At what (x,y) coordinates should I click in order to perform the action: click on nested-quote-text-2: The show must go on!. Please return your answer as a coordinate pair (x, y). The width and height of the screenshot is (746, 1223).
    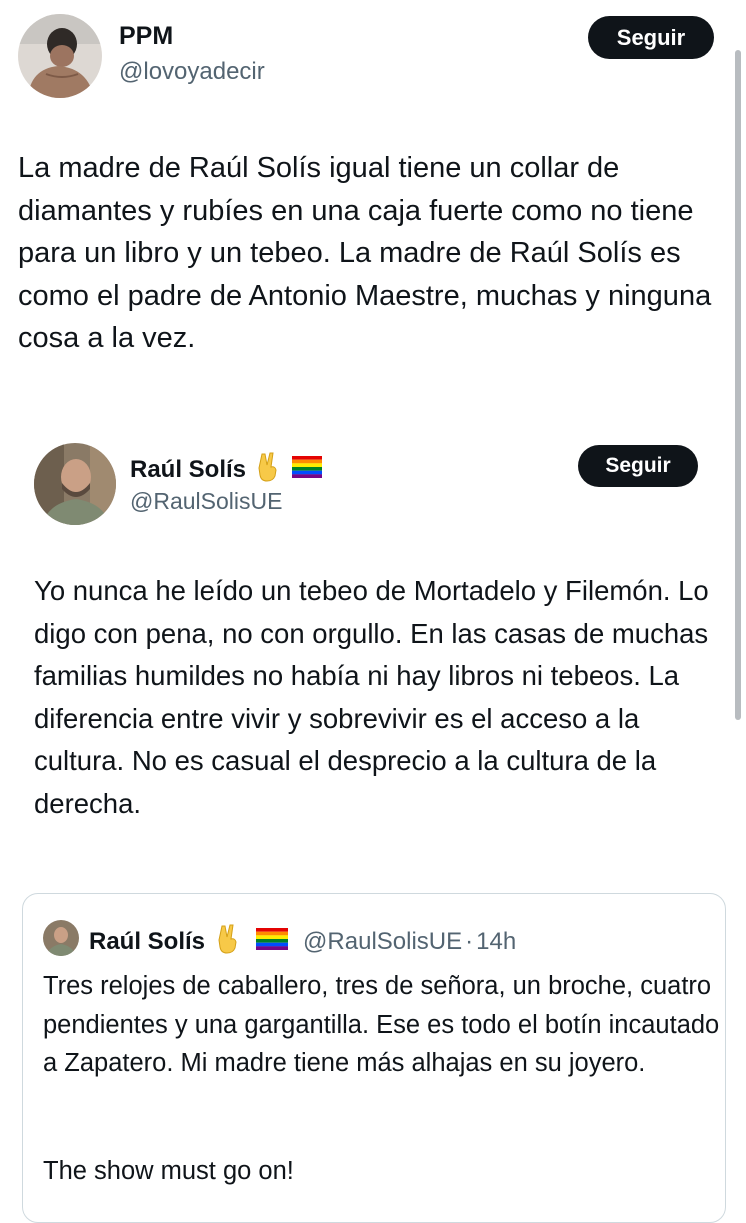
    Looking at the image, I should click on (168, 1171).